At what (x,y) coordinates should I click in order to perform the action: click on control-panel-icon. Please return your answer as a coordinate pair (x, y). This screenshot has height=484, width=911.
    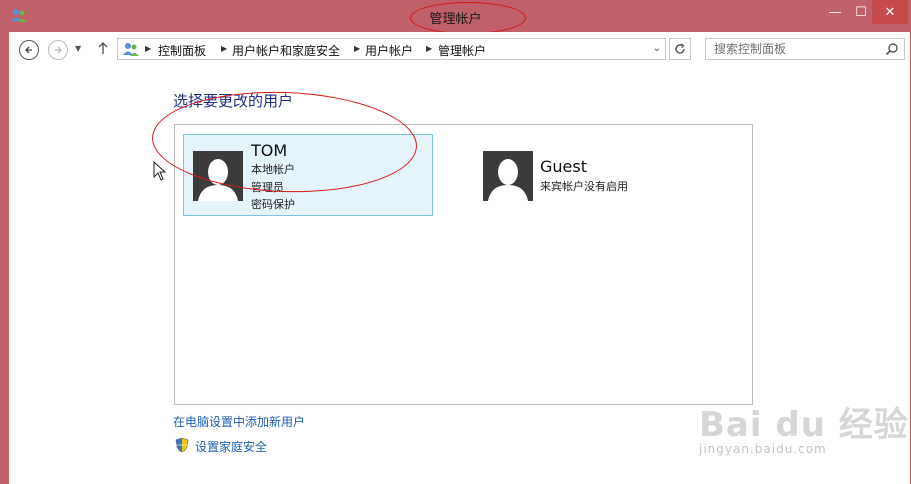
    Looking at the image, I should click on (131, 49).